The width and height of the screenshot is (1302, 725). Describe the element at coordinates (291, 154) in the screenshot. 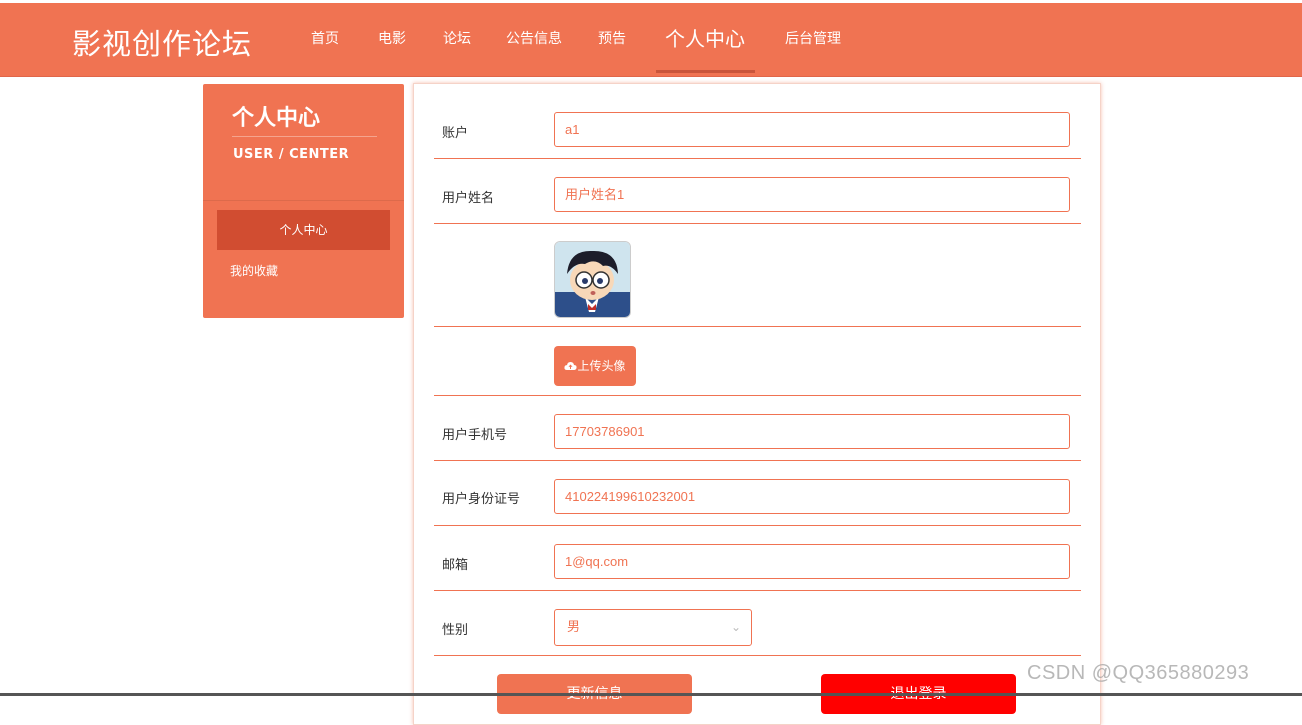

I see `sidebar-subtitle: USER / CENTER` at that location.